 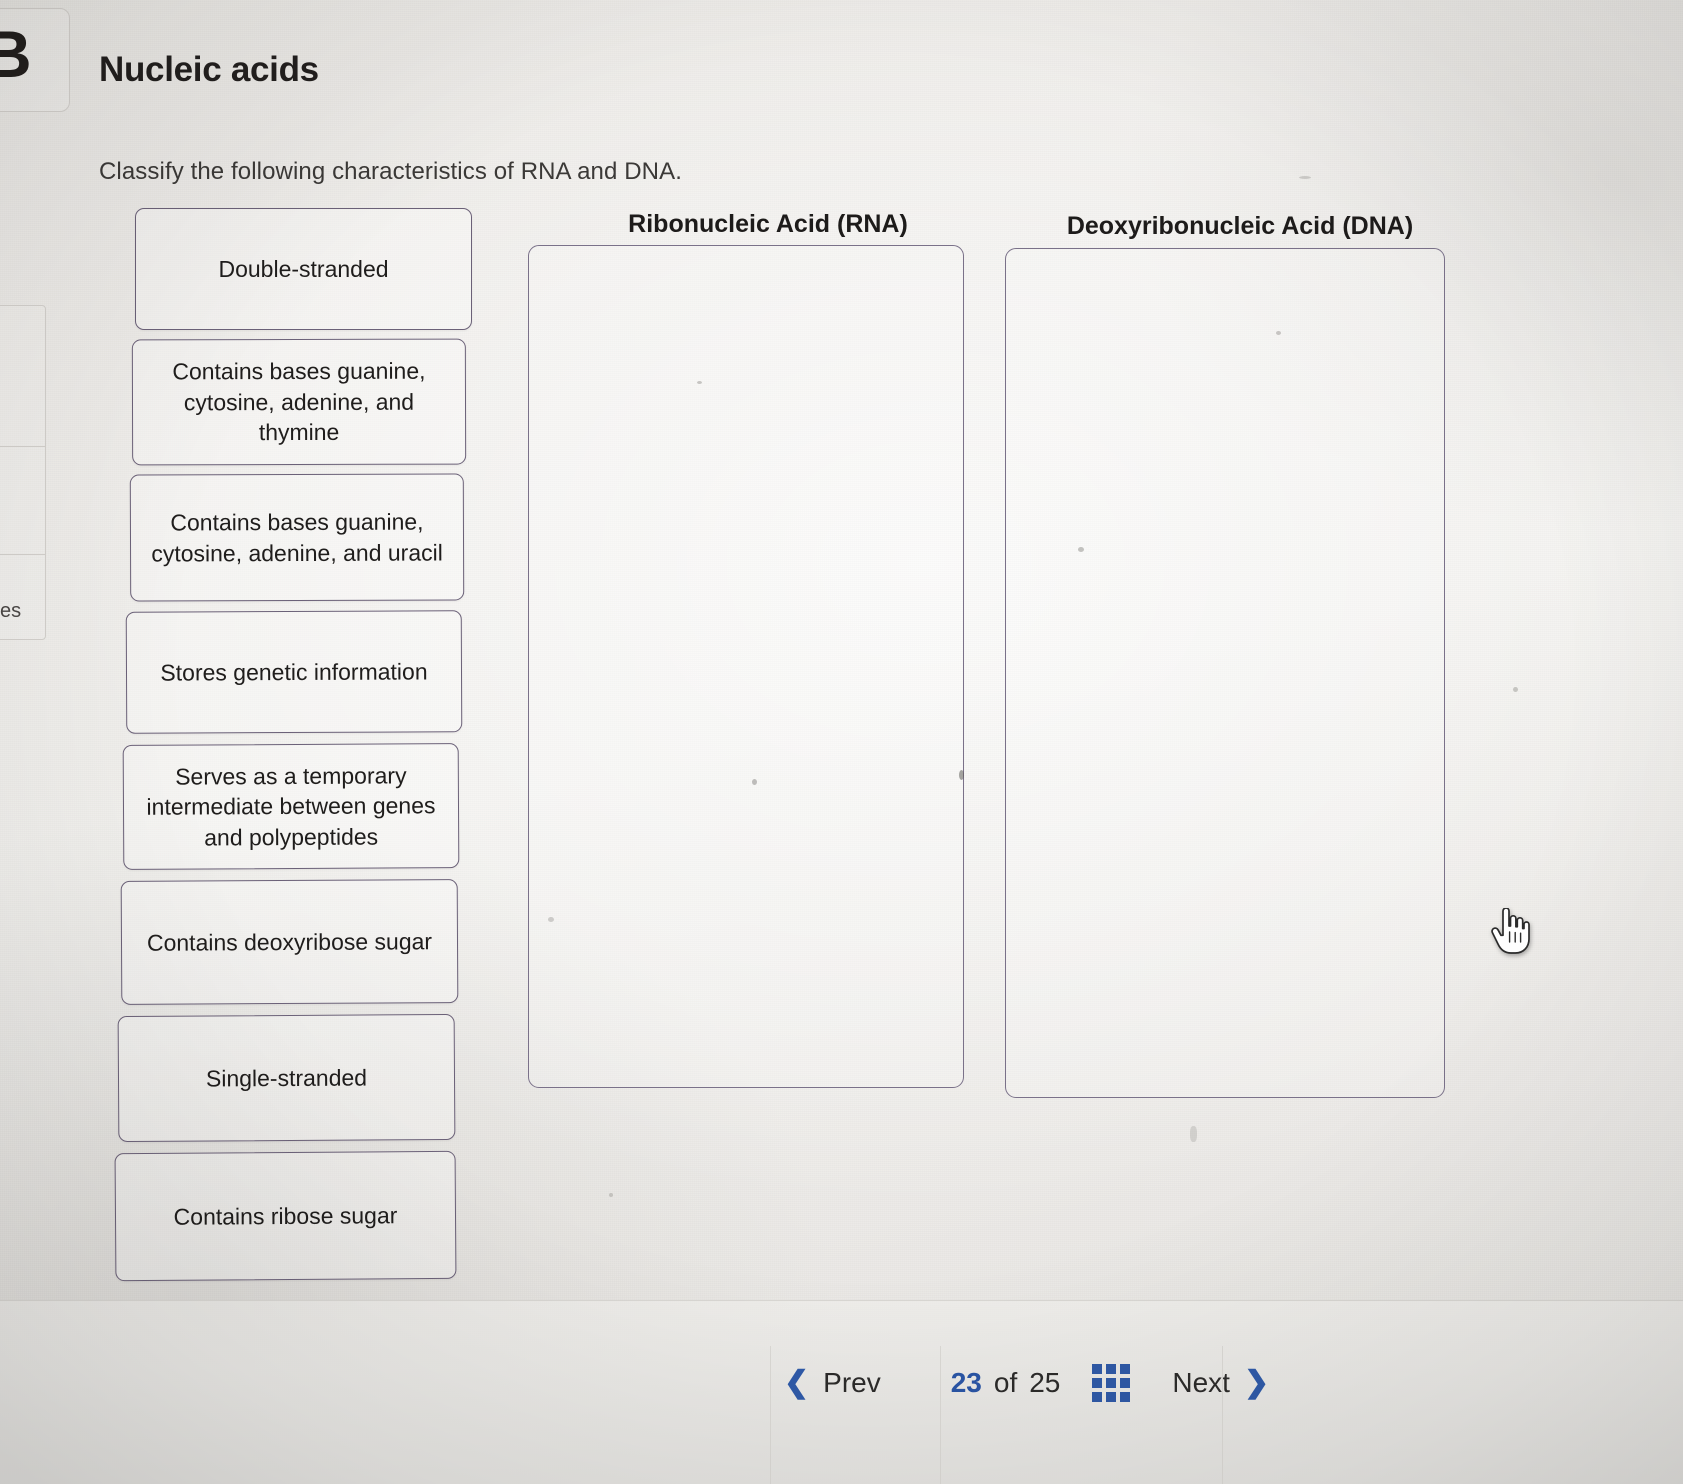 I want to click on cropped-logo-glyph: B, so click(x=16, y=54).